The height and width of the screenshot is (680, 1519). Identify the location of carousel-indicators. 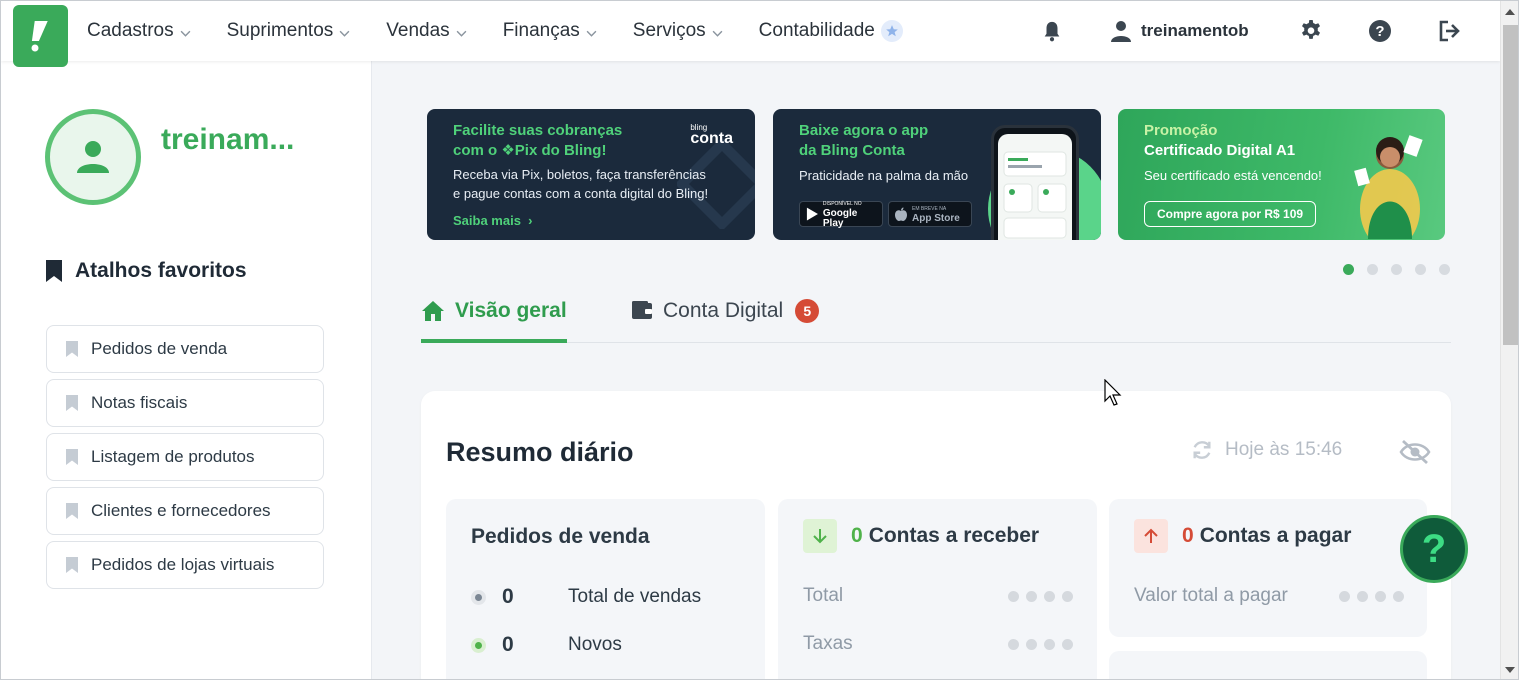
(1403, 269).